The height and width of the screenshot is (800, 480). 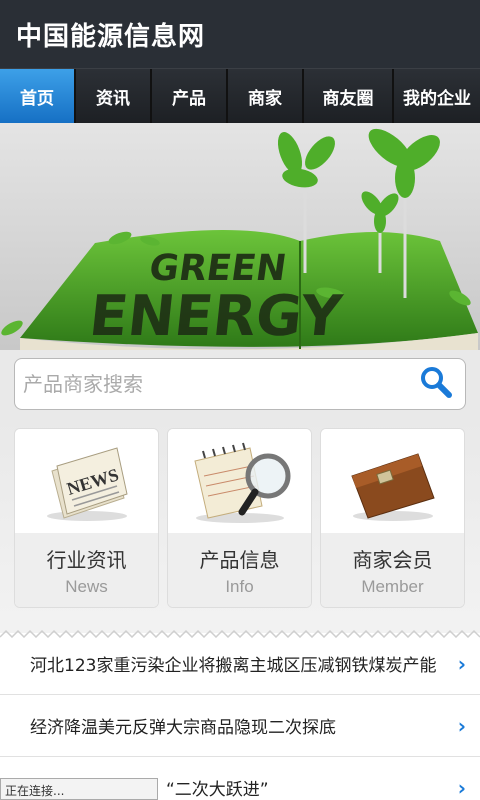 I want to click on card-merchant-member: 商家会员 Member, so click(x=392, y=518).